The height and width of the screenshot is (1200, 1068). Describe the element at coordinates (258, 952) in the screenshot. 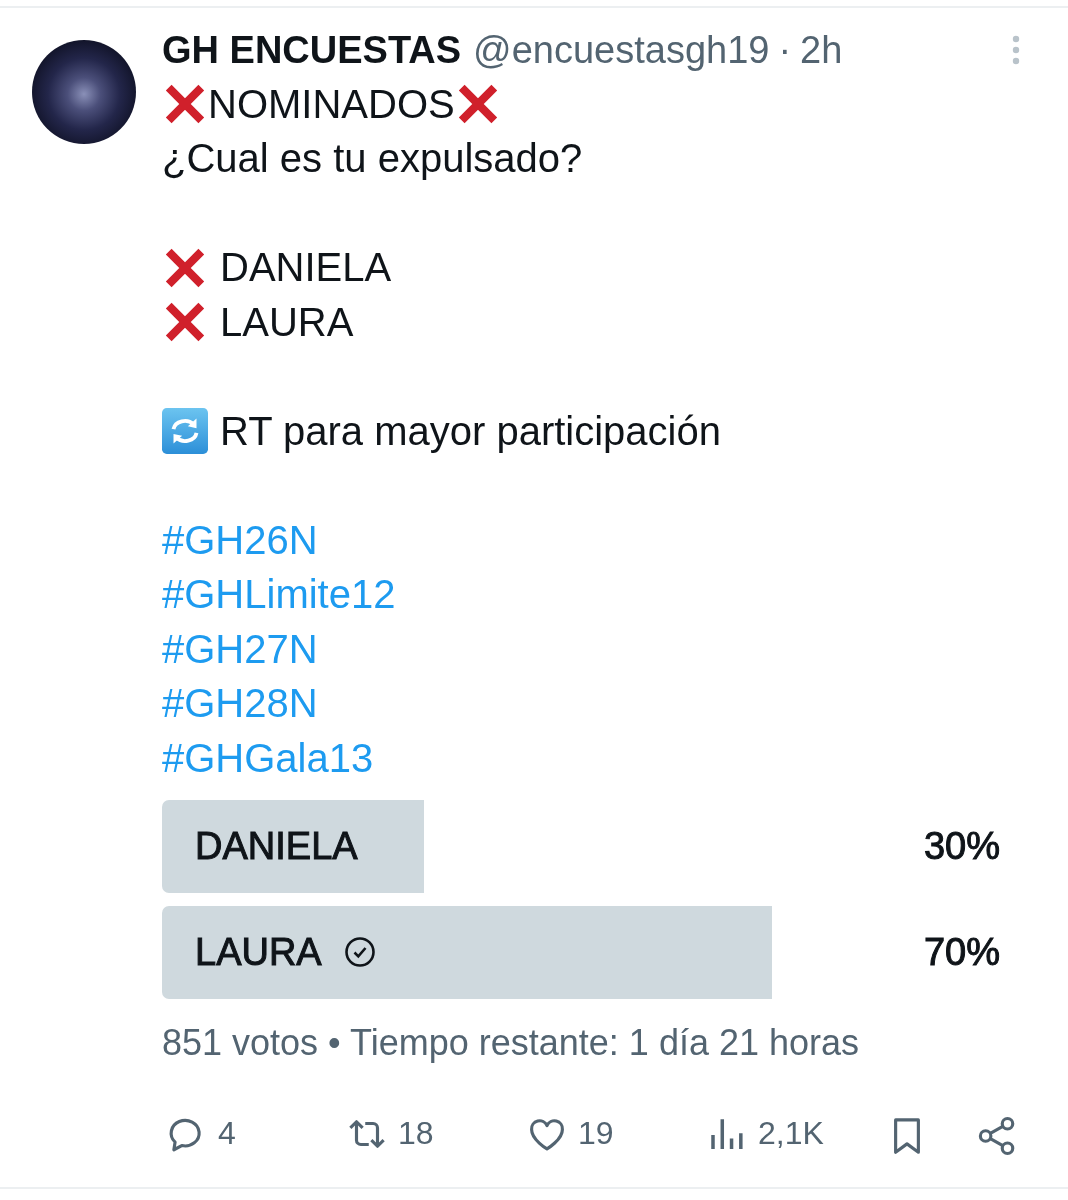

I see `poll-option-label: LAURA` at that location.